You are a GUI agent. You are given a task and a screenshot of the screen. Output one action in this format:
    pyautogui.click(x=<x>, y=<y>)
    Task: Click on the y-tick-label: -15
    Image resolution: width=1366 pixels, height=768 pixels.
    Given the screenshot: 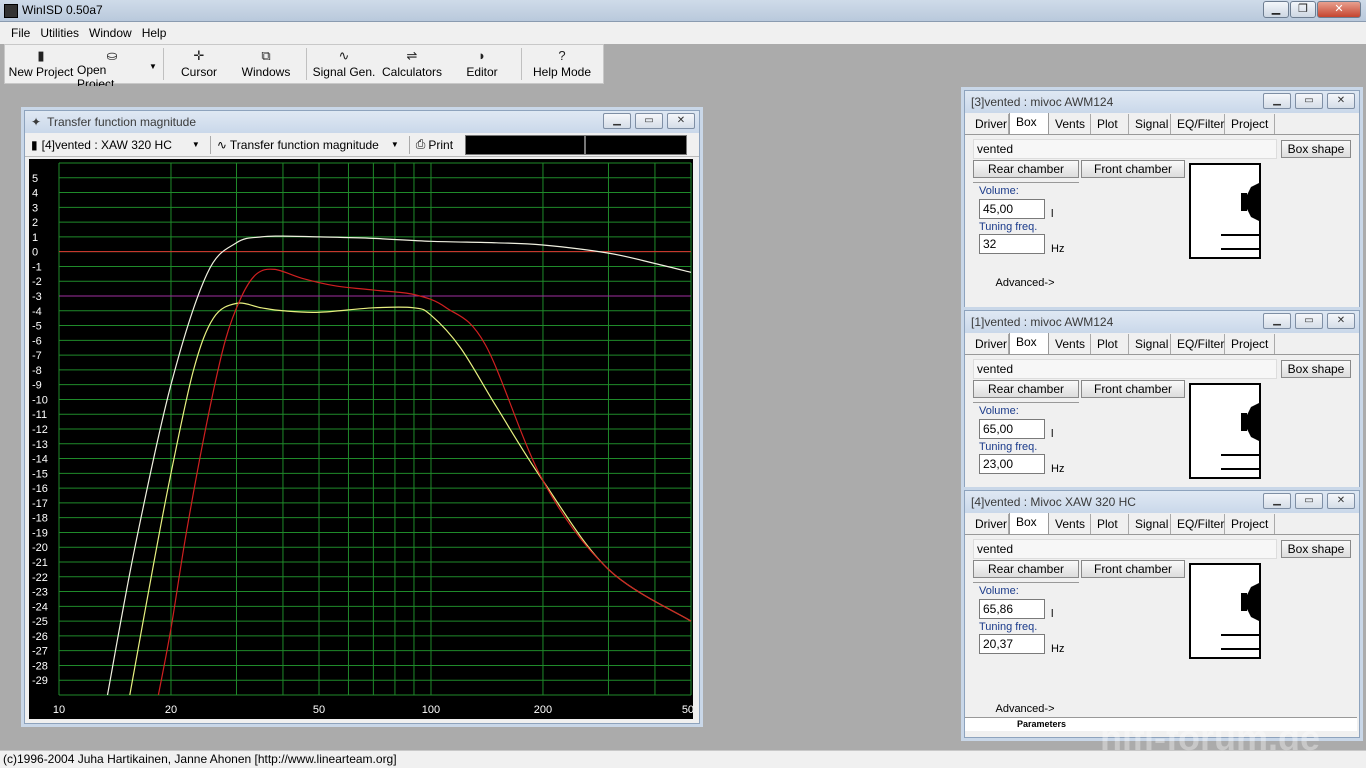 What is the action you would take?
    pyautogui.click(x=40, y=474)
    